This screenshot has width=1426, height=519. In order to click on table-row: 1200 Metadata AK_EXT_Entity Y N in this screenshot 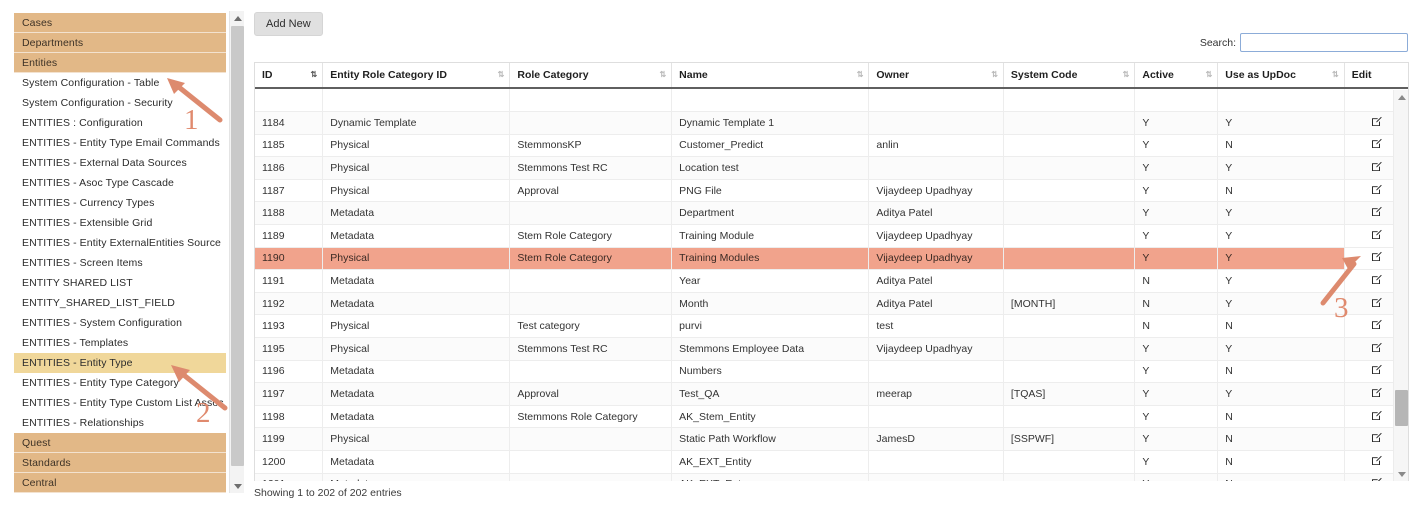, I will do `click(831, 462)`.